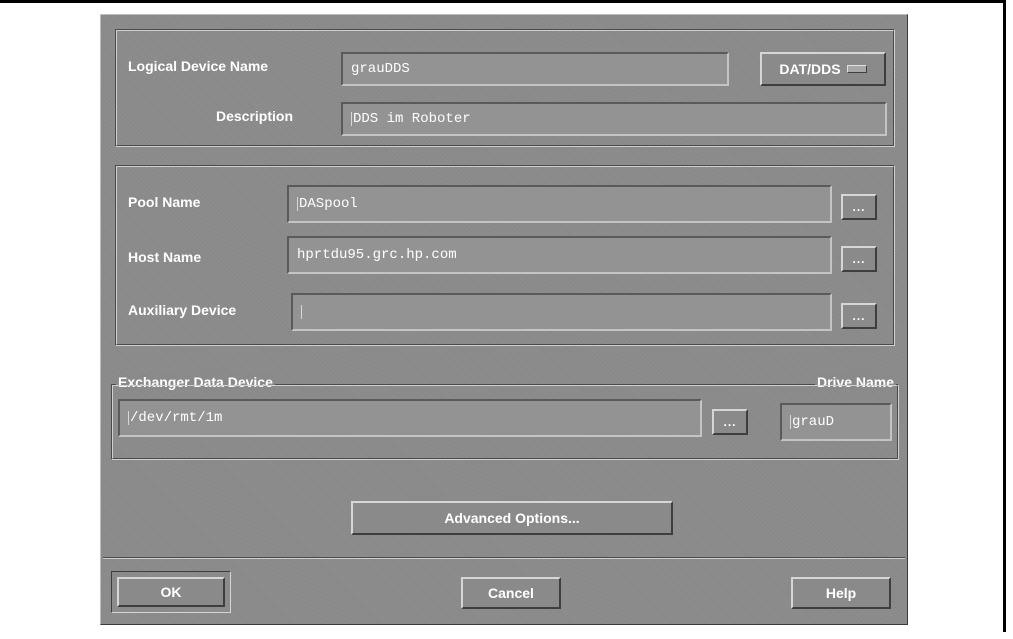 Image resolution: width=1013 pixels, height=639 pixels. Describe the element at coordinates (255, 116) in the screenshot. I see `description-label: Description` at that location.